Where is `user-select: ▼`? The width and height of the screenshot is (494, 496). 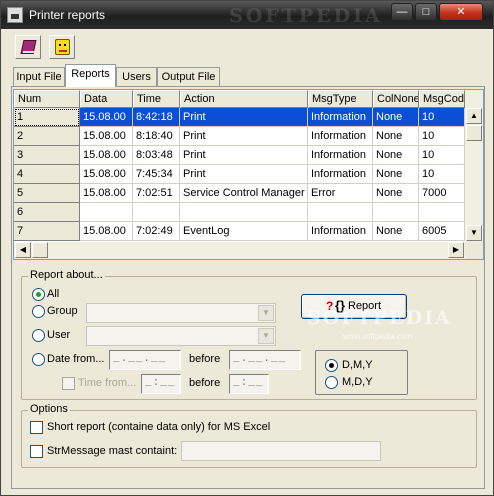
user-select: ▼ is located at coordinates (181, 336).